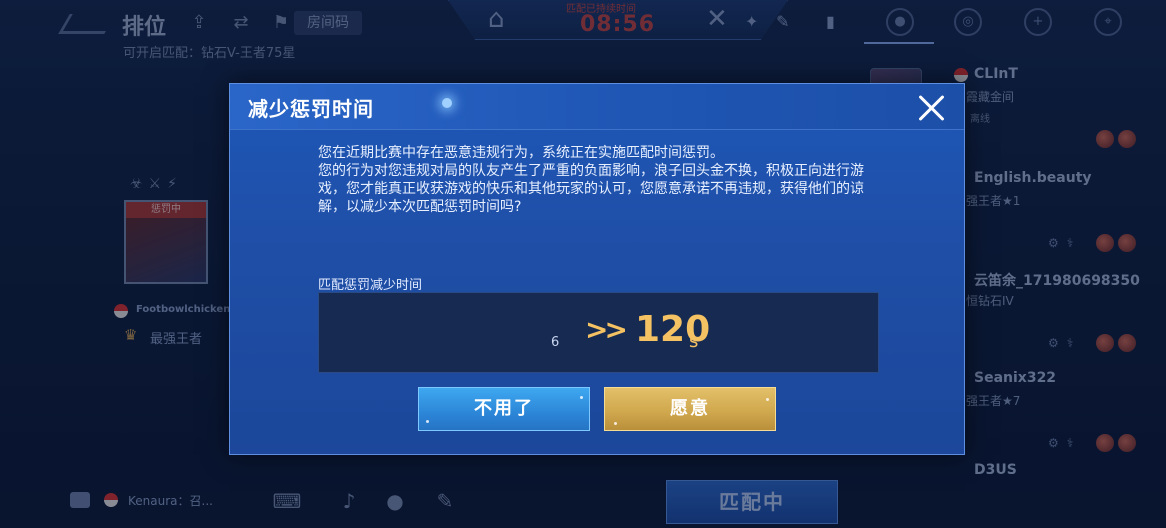 This screenshot has height=528, width=1166. Describe the element at coordinates (597, 107) in the screenshot. I see `dialog-header: 减少惩罚时间` at that location.